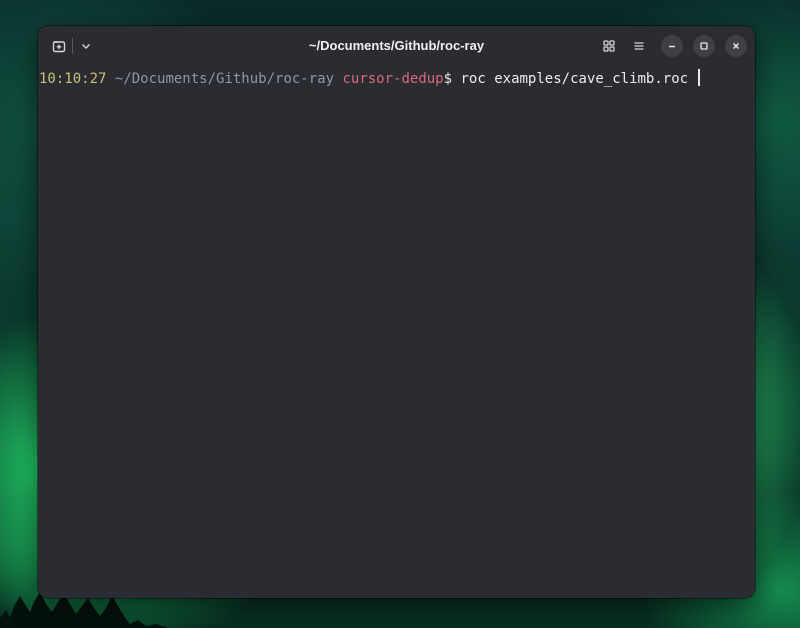  Describe the element at coordinates (639, 46) in the screenshot. I see `hamburger-menu-icon` at that location.